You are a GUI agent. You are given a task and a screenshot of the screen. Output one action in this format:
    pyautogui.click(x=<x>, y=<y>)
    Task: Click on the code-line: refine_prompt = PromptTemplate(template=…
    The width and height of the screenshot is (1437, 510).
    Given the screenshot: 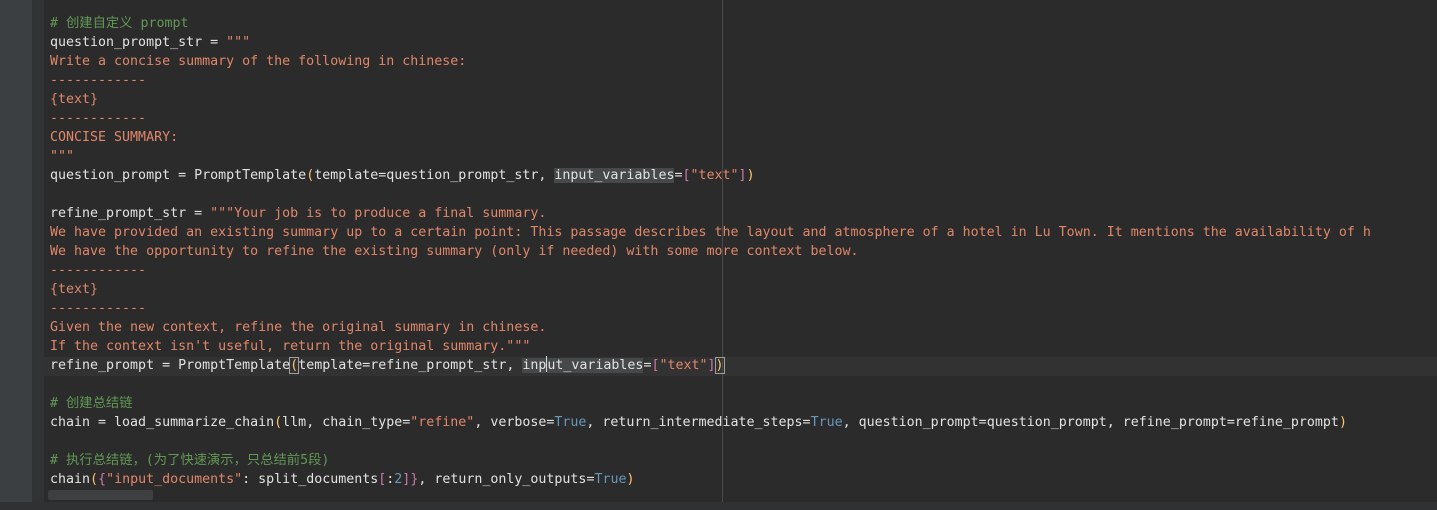 What is the action you would take?
    pyautogui.click(x=710, y=365)
    